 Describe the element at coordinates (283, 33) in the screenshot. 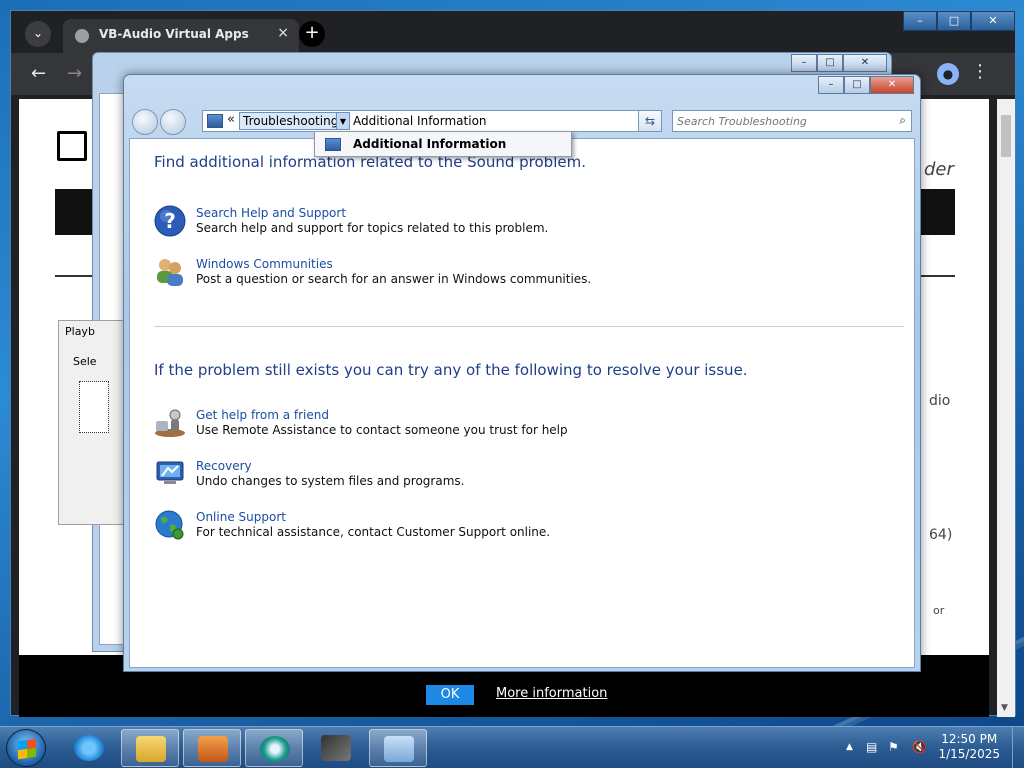

I see `tab-close-icon: ×` at that location.